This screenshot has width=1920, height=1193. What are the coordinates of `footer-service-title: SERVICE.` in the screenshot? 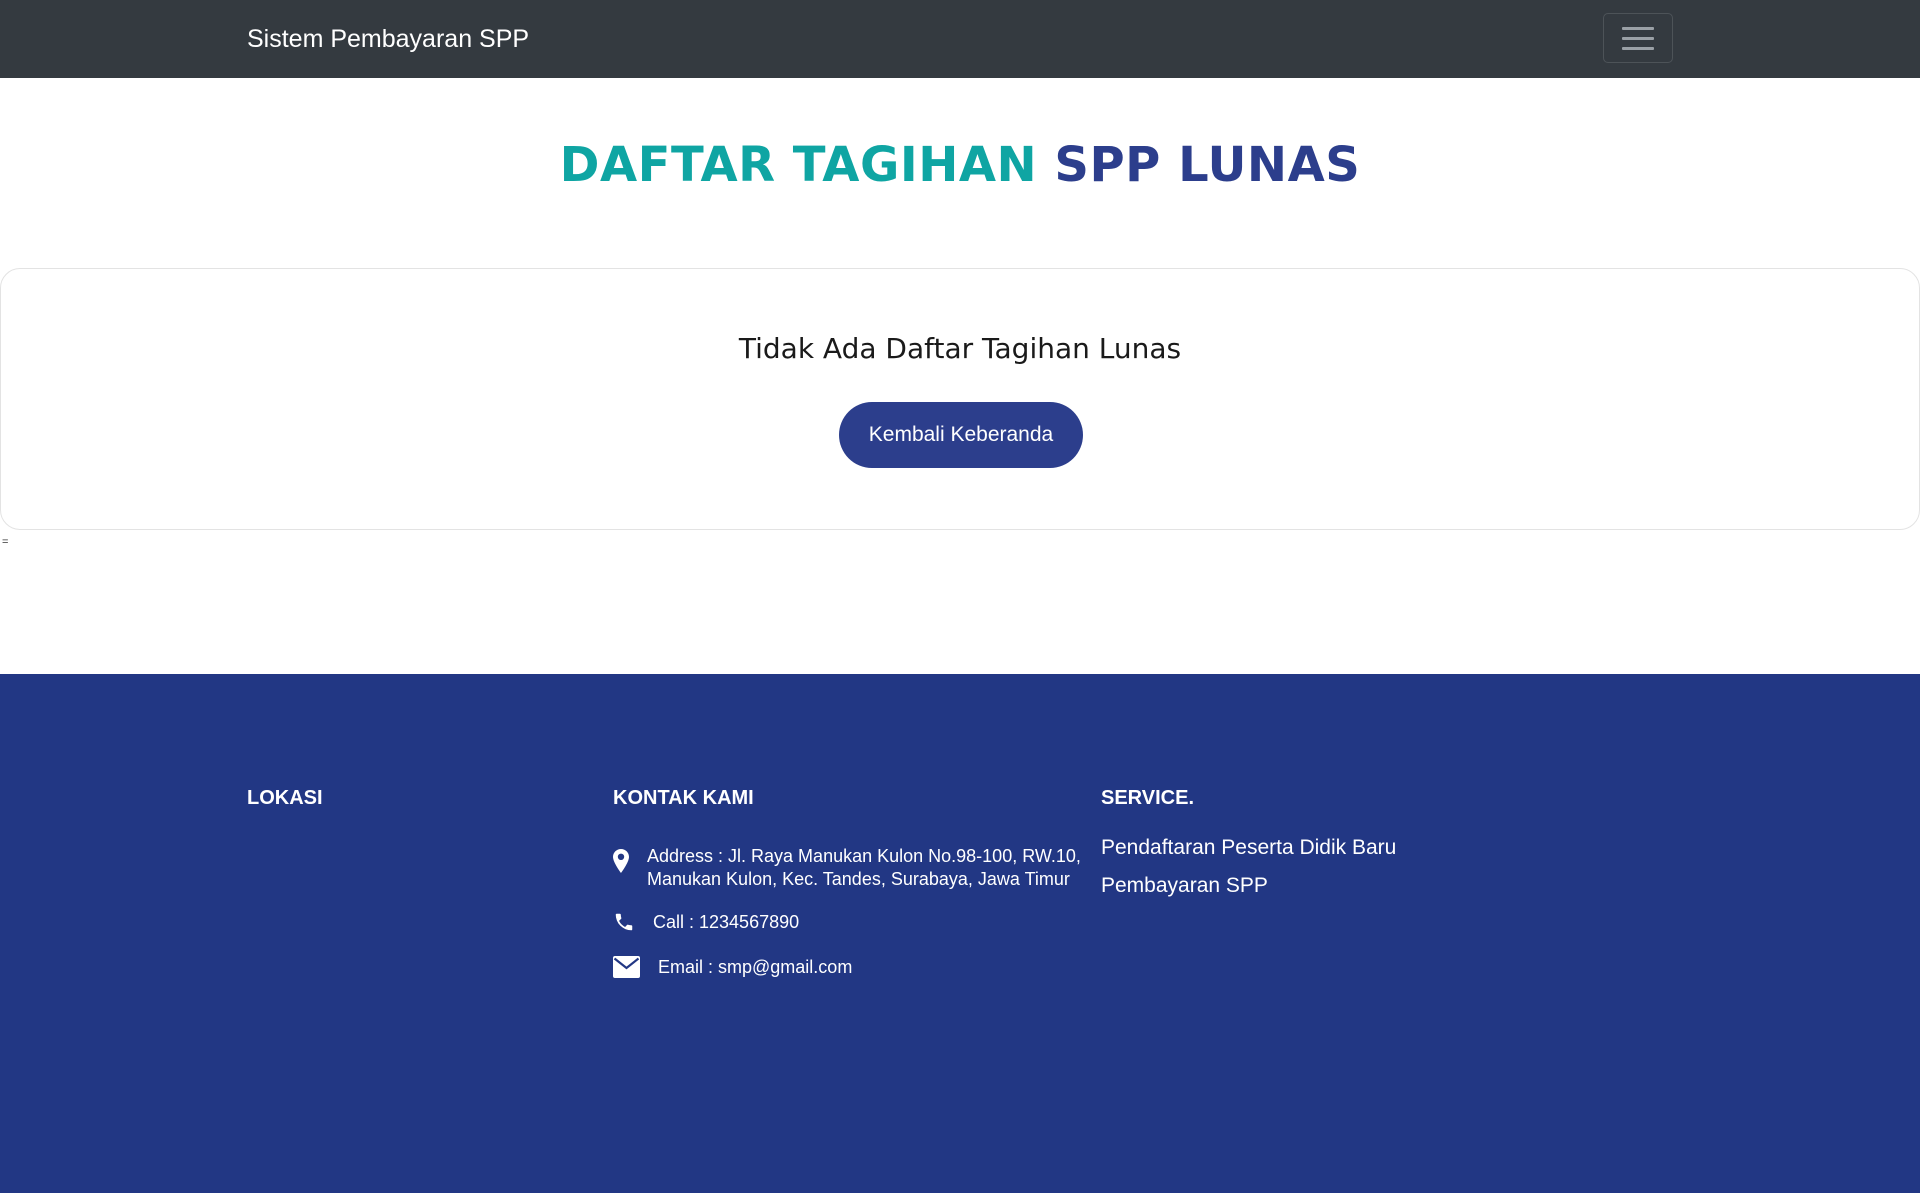 It's located at (1147, 798).